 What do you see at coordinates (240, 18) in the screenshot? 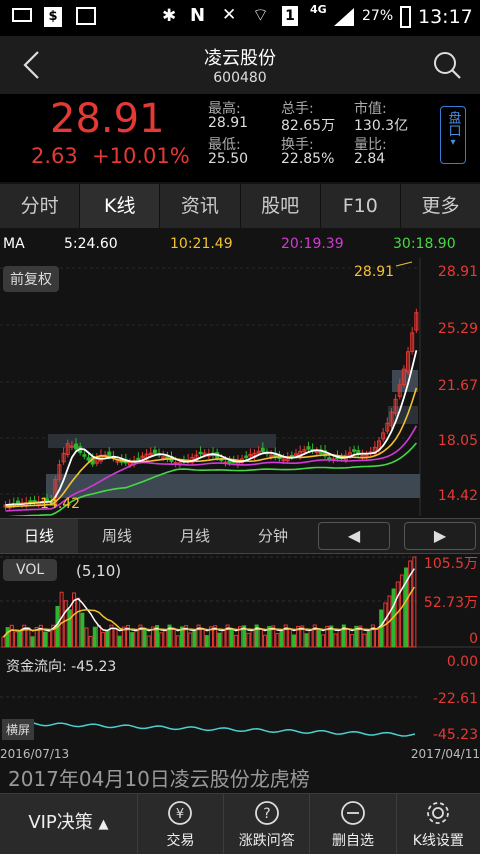
I see `status-bar: $ ✱ N ✕ ⌔ 1 4G 27% 13:17` at bounding box center [240, 18].